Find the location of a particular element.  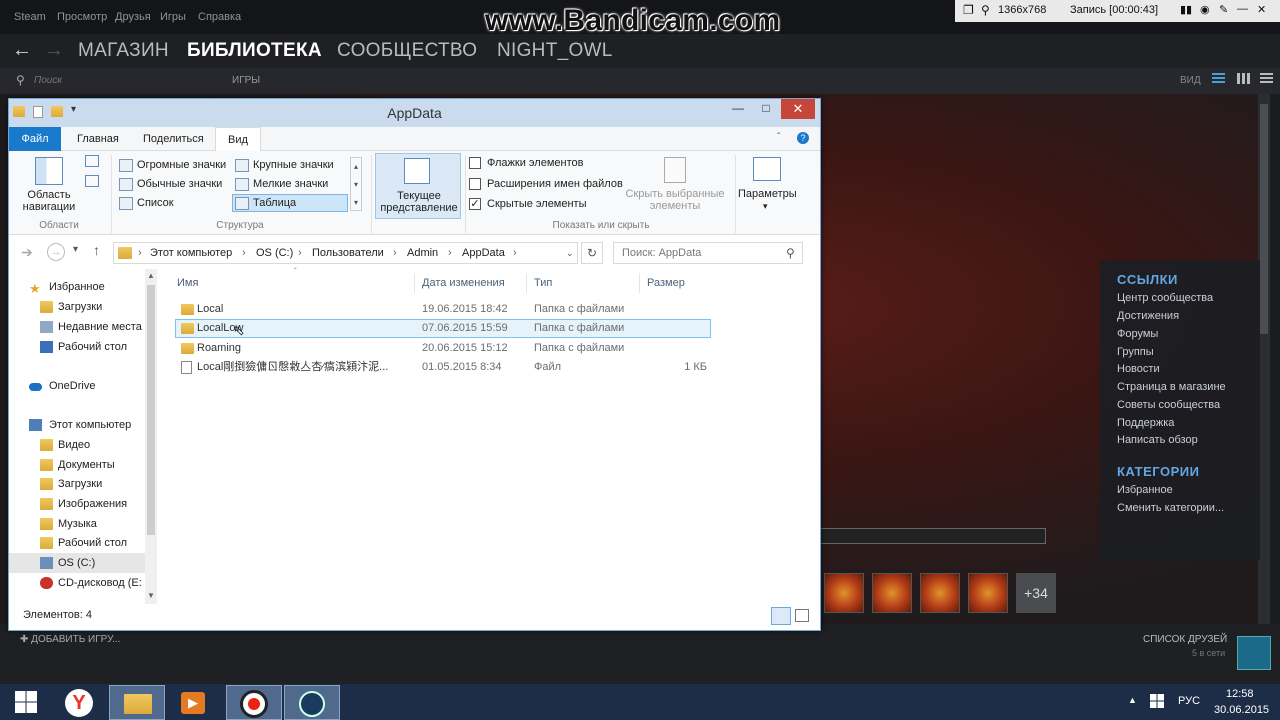

explorer-titlebar: ▾ AppData — □ ✕ is located at coordinates (414, 113).